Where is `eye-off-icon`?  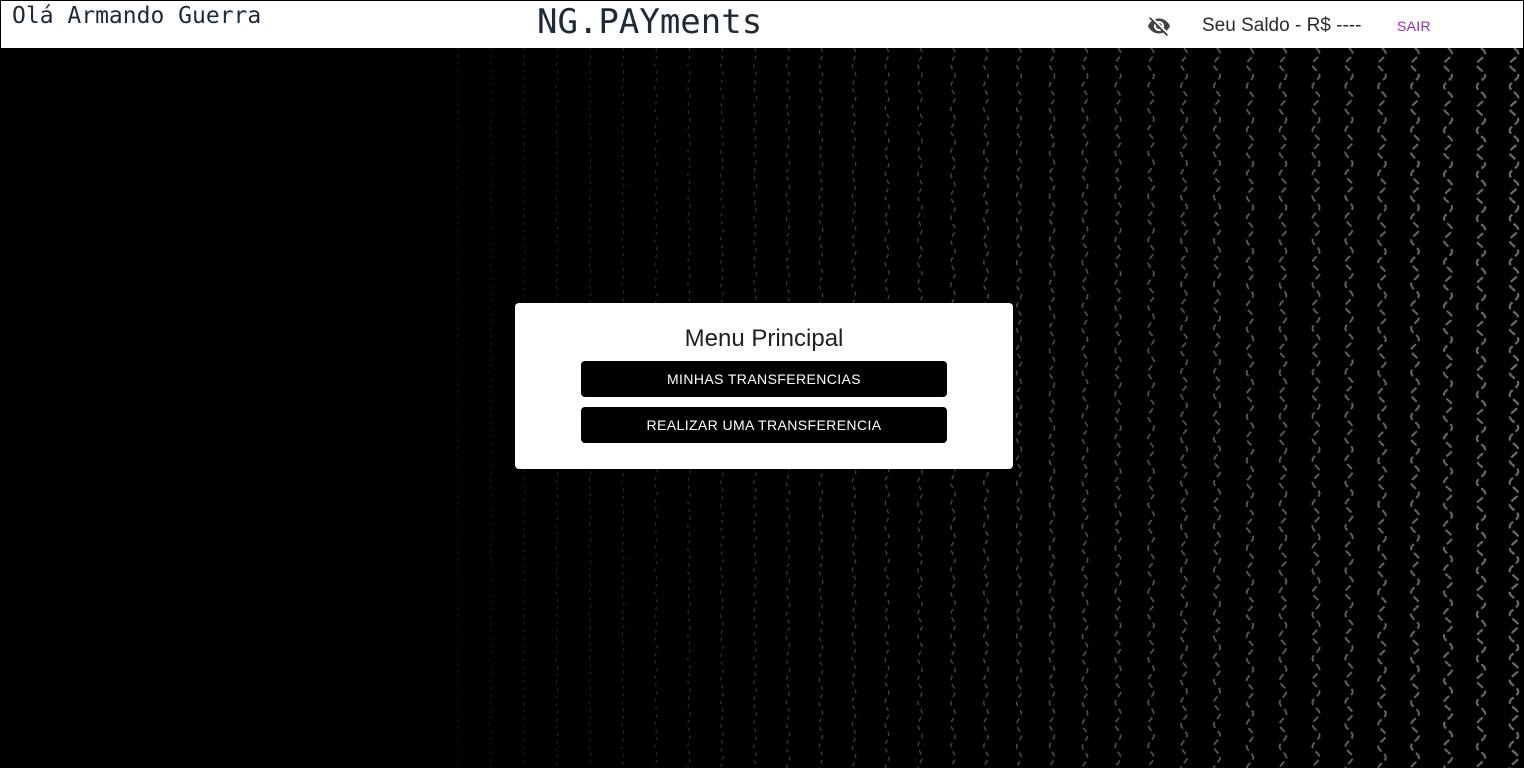 eye-off-icon is located at coordinates (1159, 26).